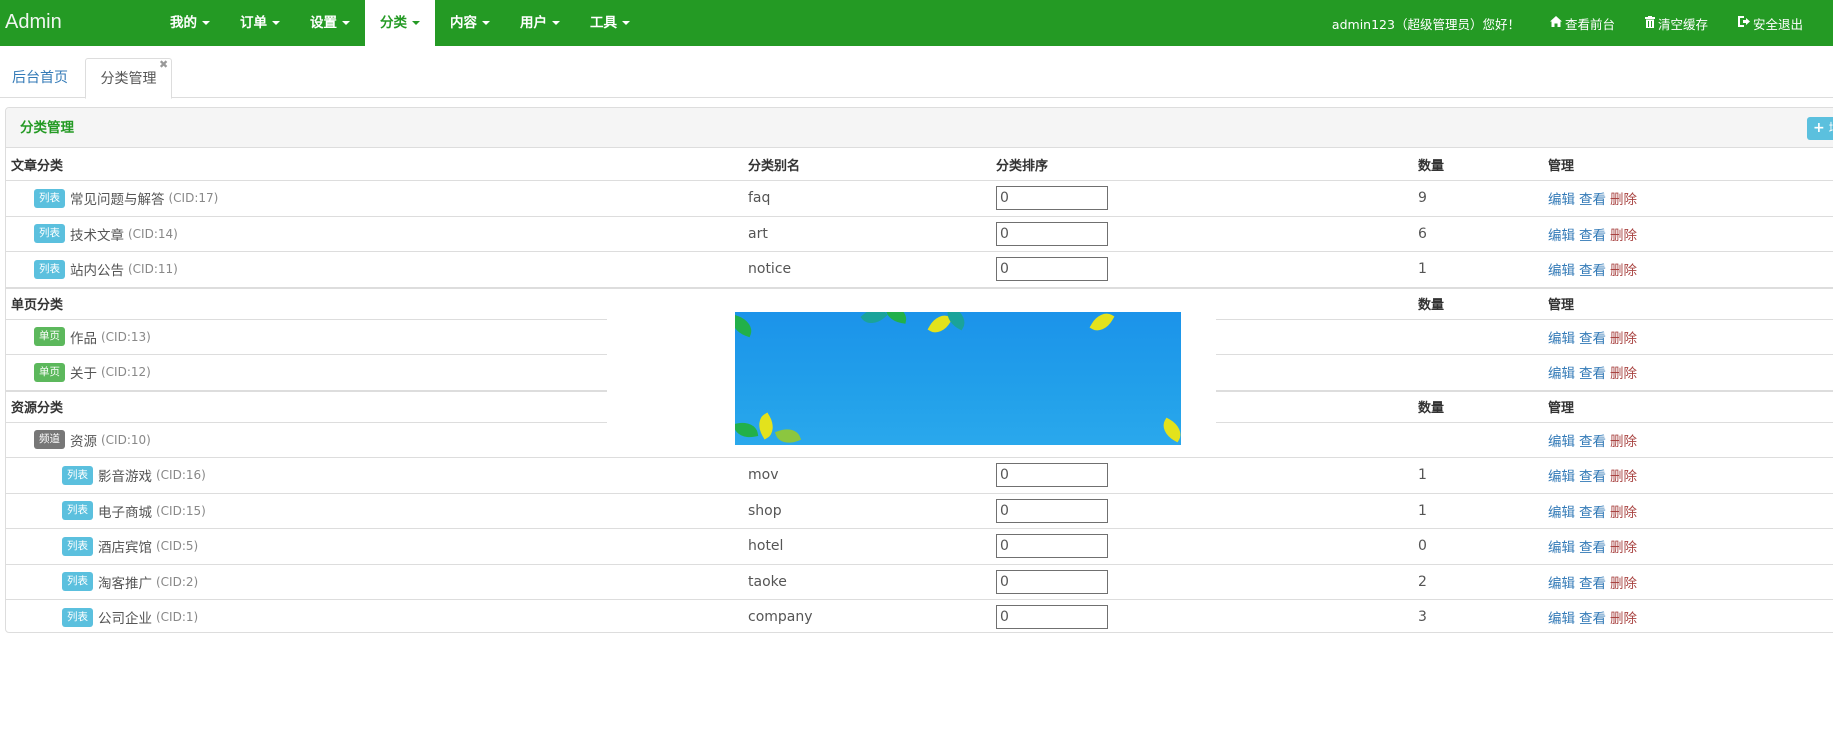 The width and height of the screenshot is (1833, 745). I want to click on clear-cache-link: 清空缓存, so click(1676, 23).